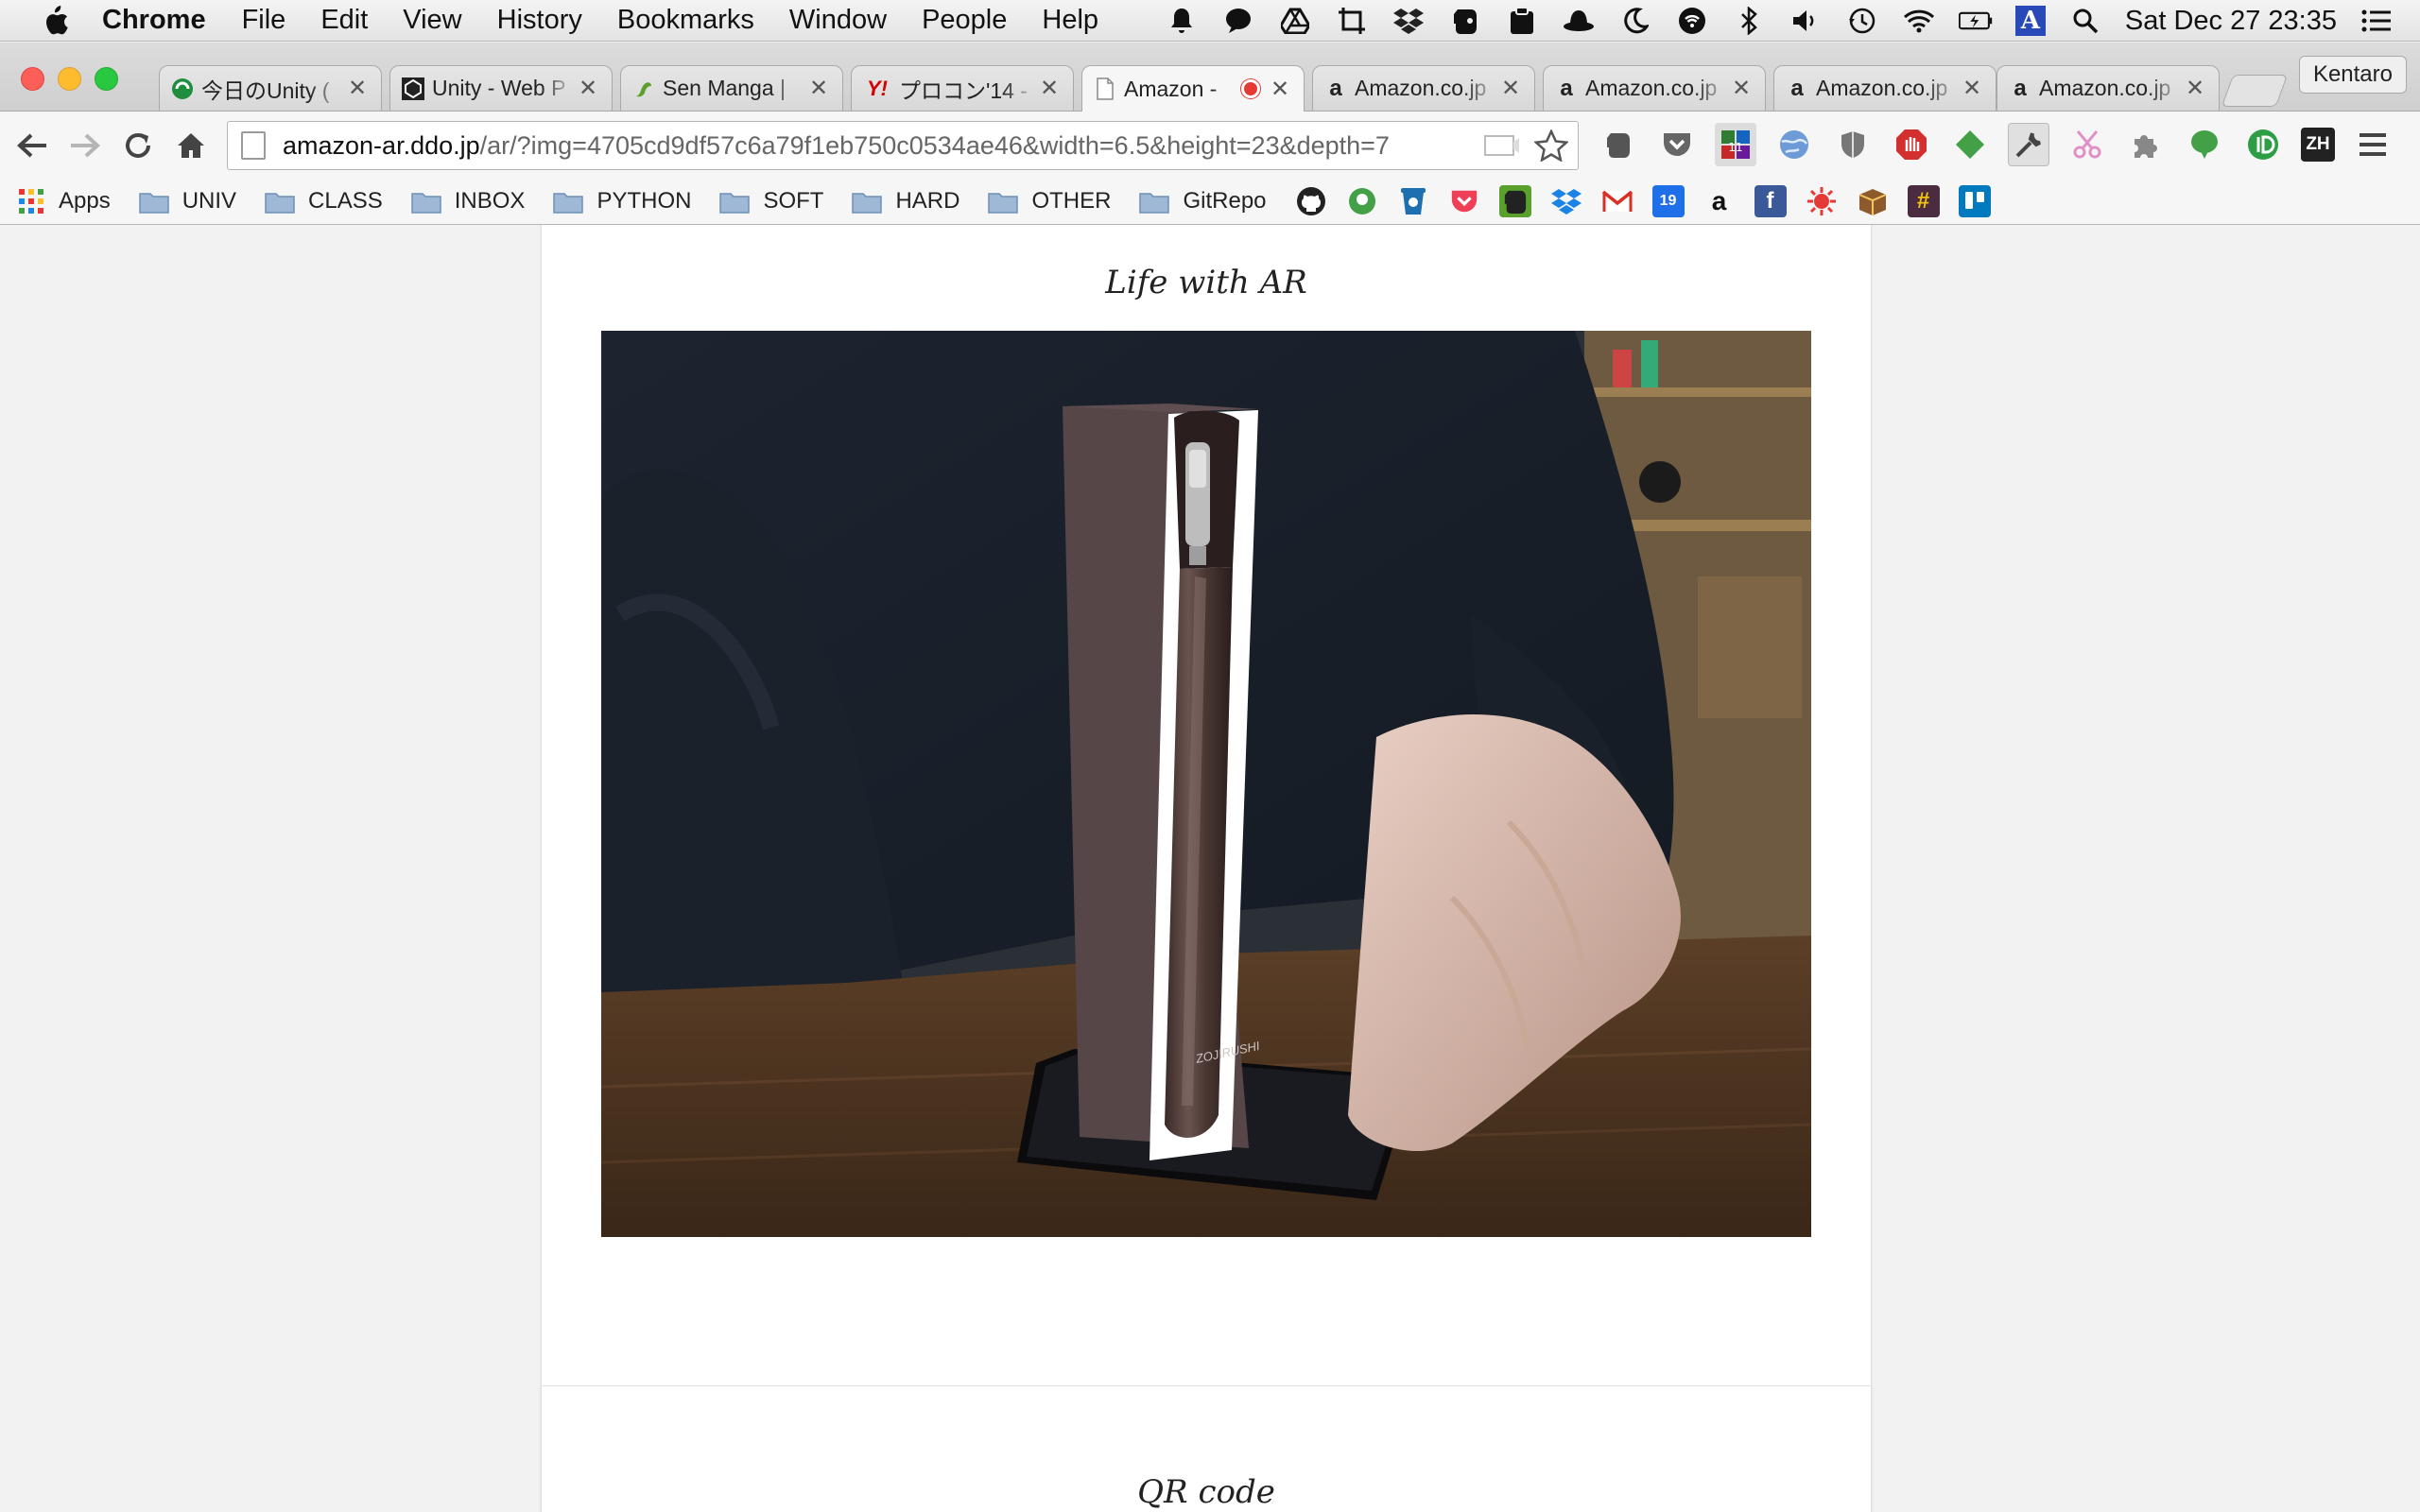 The image size is (2420, 1512). Describe the element at coordinates (838, 20) in the screenshot. I see `menu-window: Window` at that location.